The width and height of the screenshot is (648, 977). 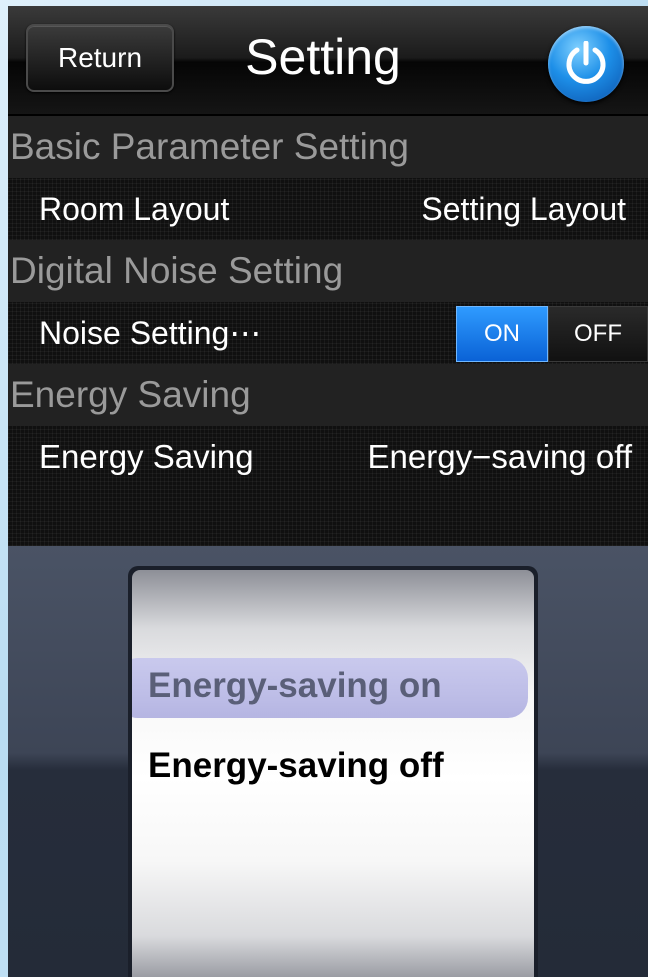 What do you see at coordinates (328, 271) in the screenshot?
I see `section-digital-noise: Digital Noise Setting` at bounding box center [328, 271].